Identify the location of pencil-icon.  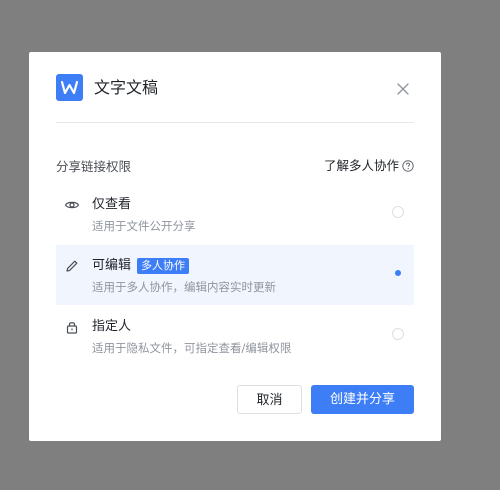
(72, 266).